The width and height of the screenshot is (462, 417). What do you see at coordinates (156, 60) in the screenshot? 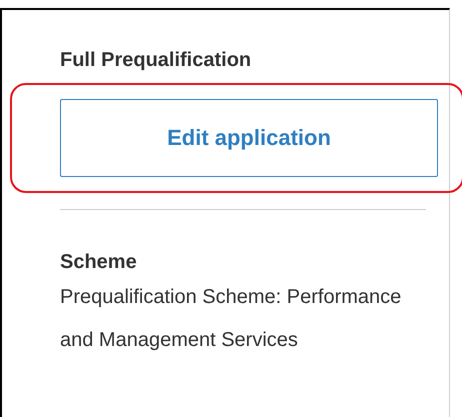
I see `section-title: Full Prequalification` at bounding box center [156, 60].